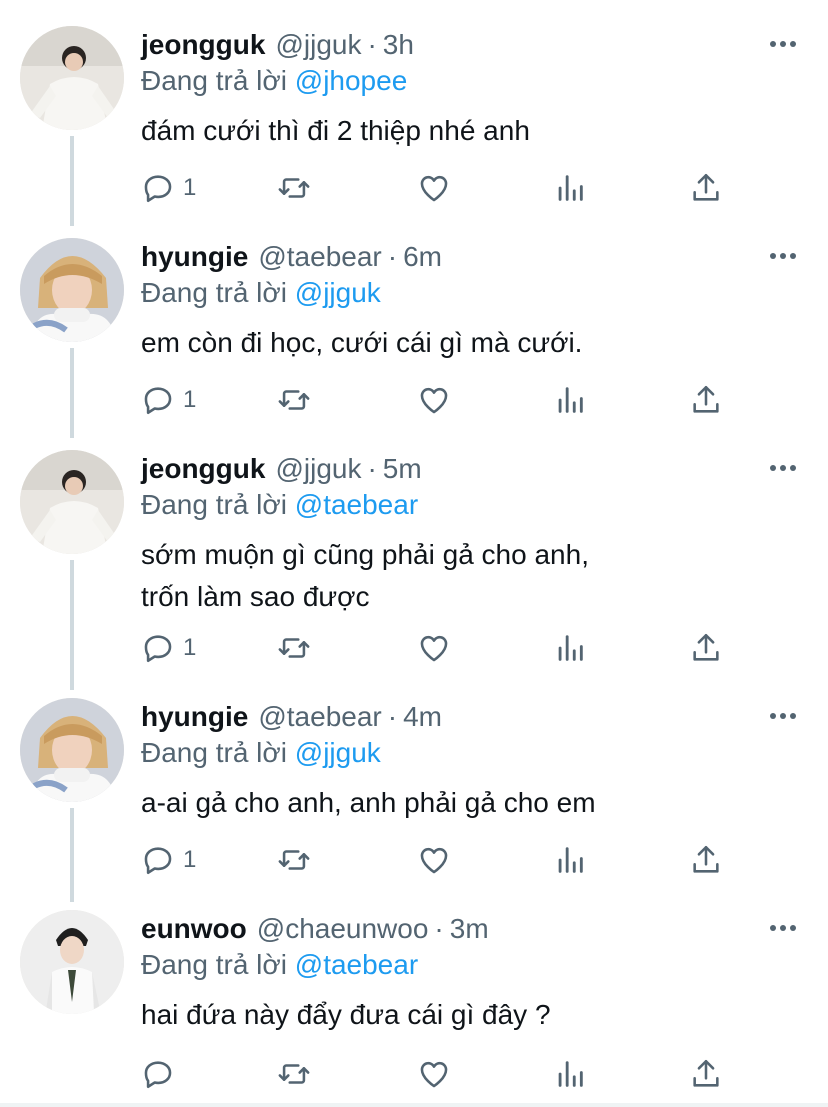 The height and width of the screenshot is (1107, 828). What do you see at coordinates (343, 928) in the screenshot?
I see `user-handle: @chaeunwoo` at bounding box center [343, 928].